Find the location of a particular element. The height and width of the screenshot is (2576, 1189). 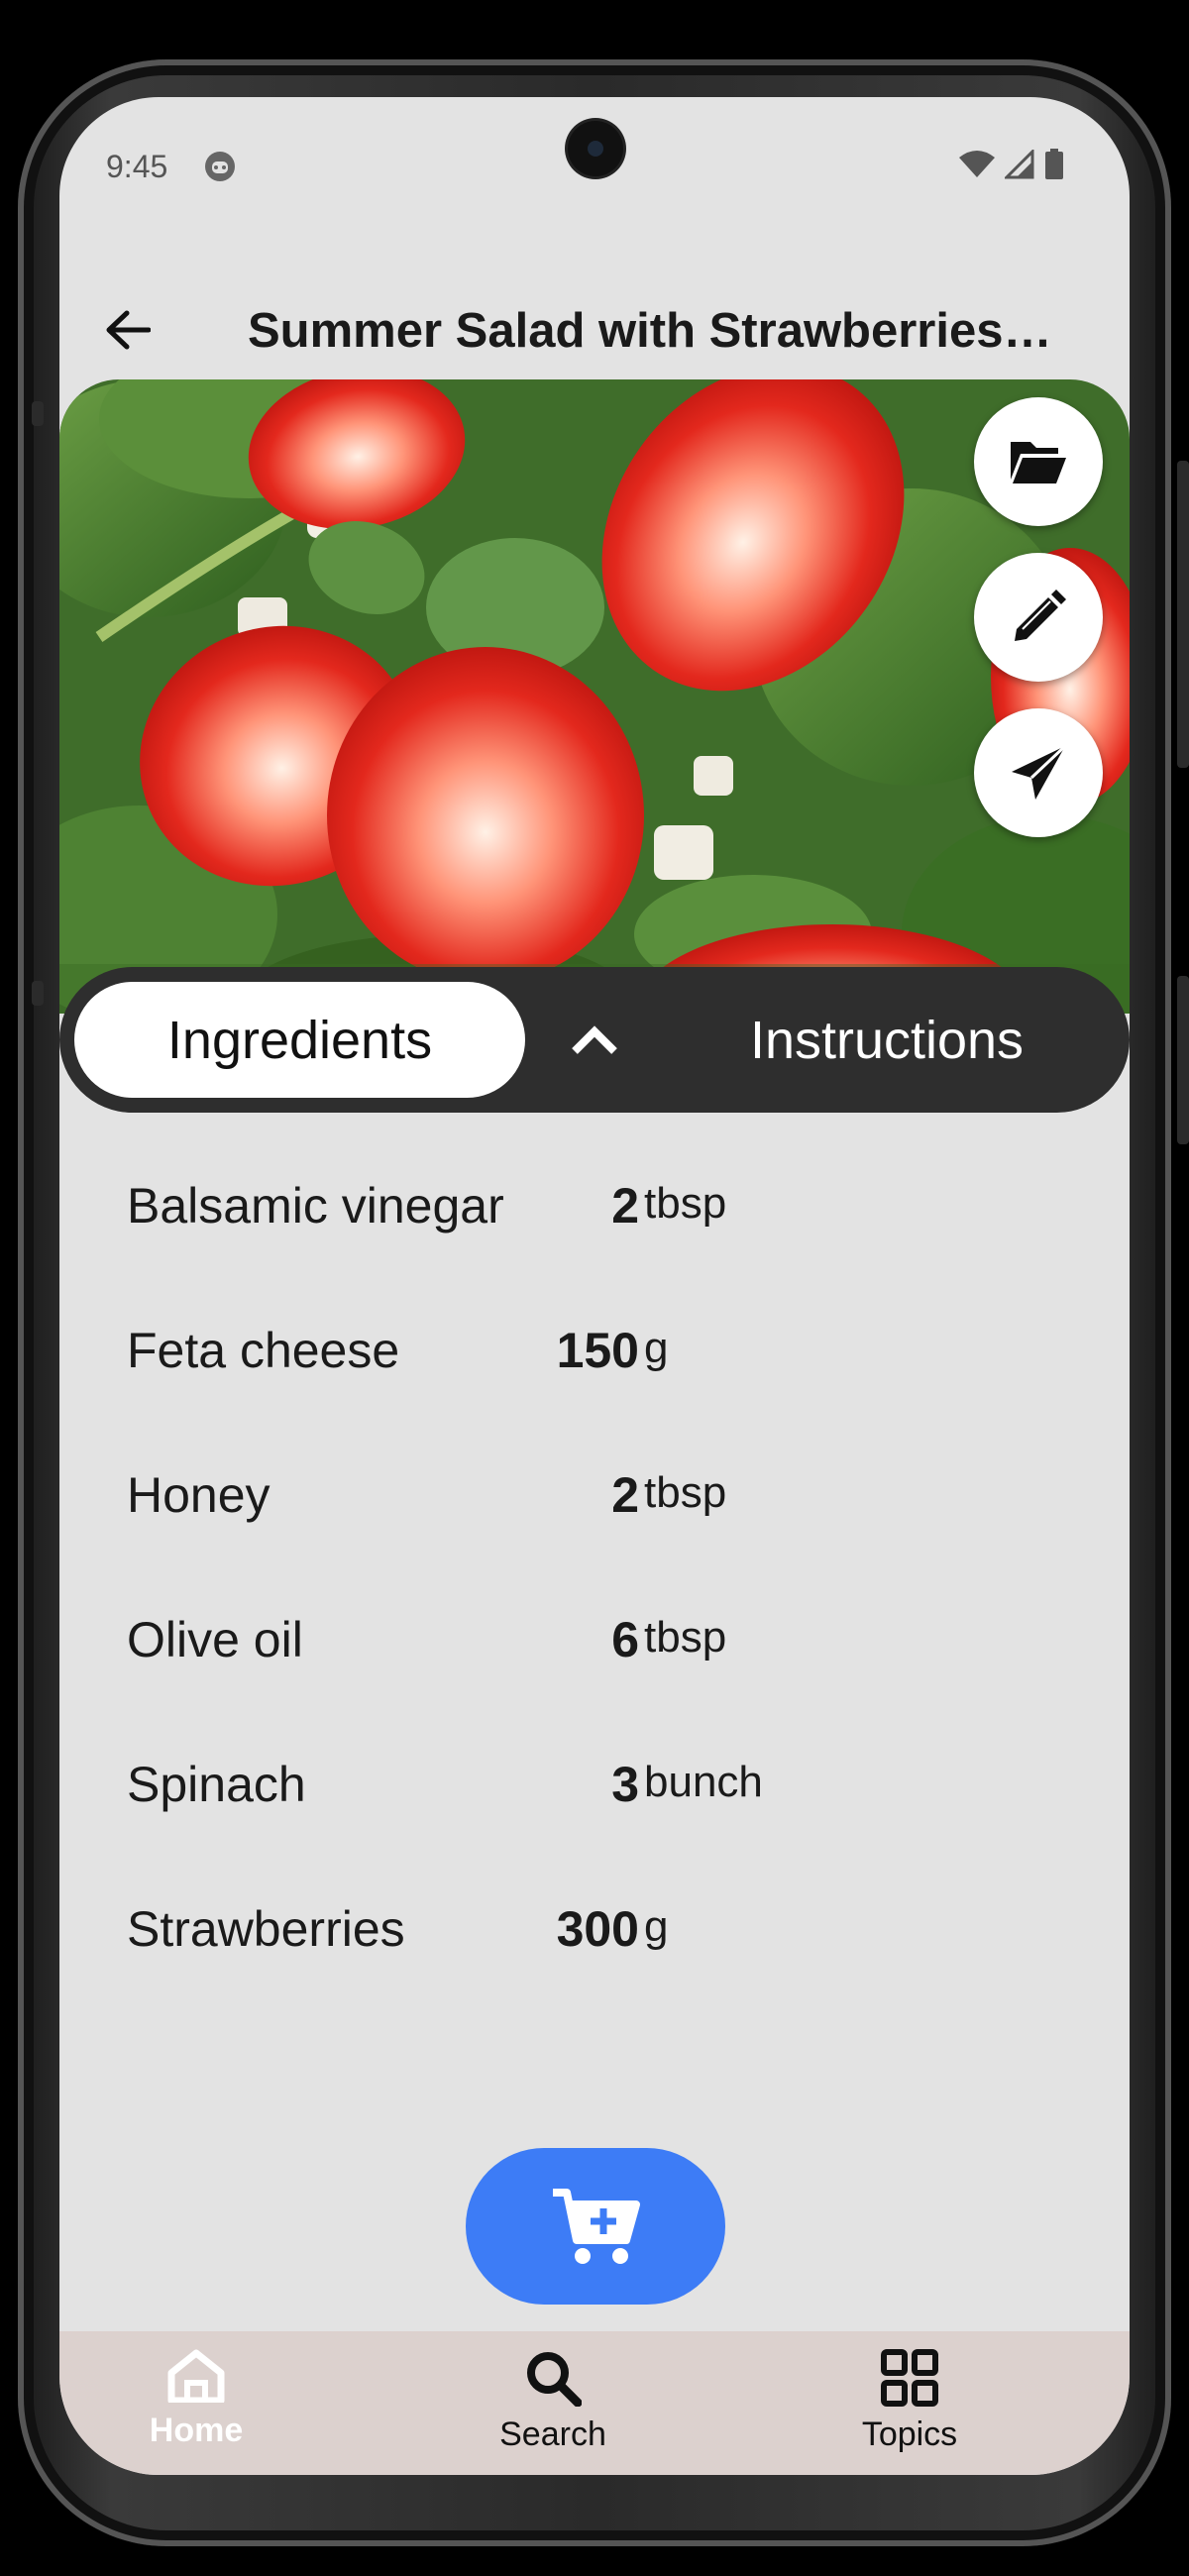

ingredient-unit: bunch is located at coordinates (704, 1782).